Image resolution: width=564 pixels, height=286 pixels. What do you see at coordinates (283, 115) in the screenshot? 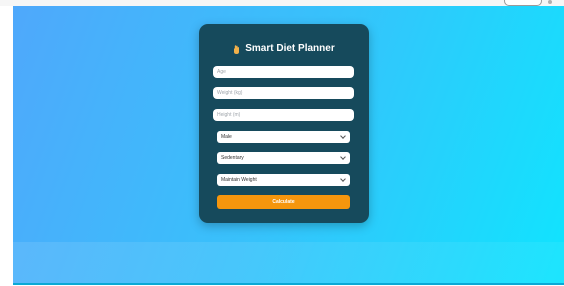
I see `height-input` at bounding box center [283, 115].